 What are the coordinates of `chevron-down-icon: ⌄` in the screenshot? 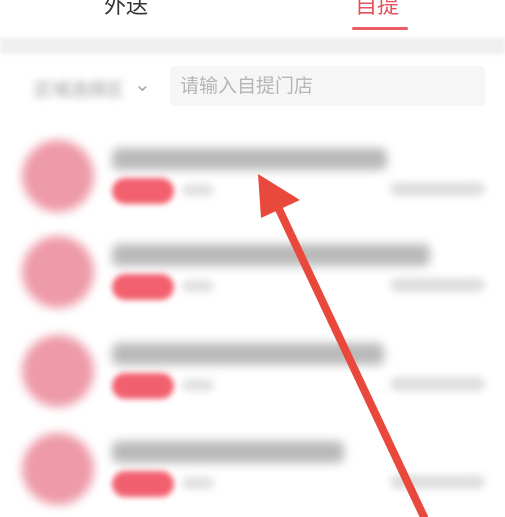 It's located at (142, 84).